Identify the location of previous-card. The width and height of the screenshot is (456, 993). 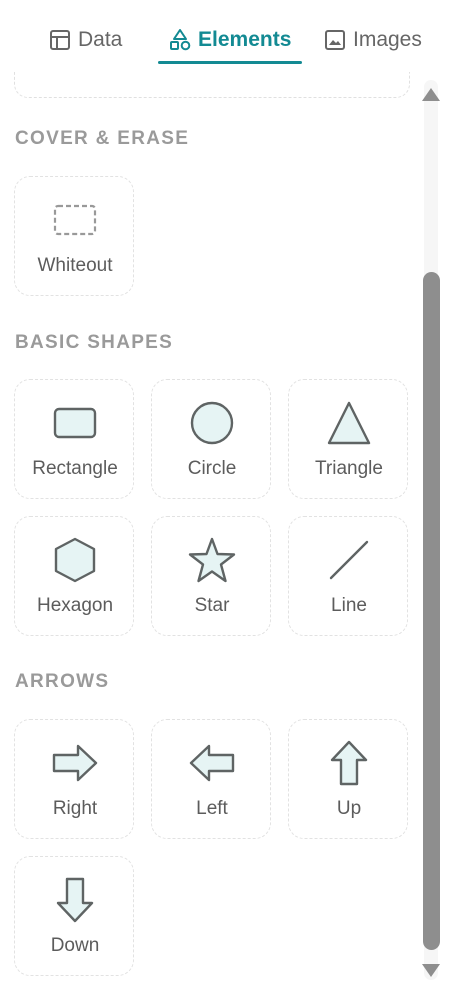
(212, 85).